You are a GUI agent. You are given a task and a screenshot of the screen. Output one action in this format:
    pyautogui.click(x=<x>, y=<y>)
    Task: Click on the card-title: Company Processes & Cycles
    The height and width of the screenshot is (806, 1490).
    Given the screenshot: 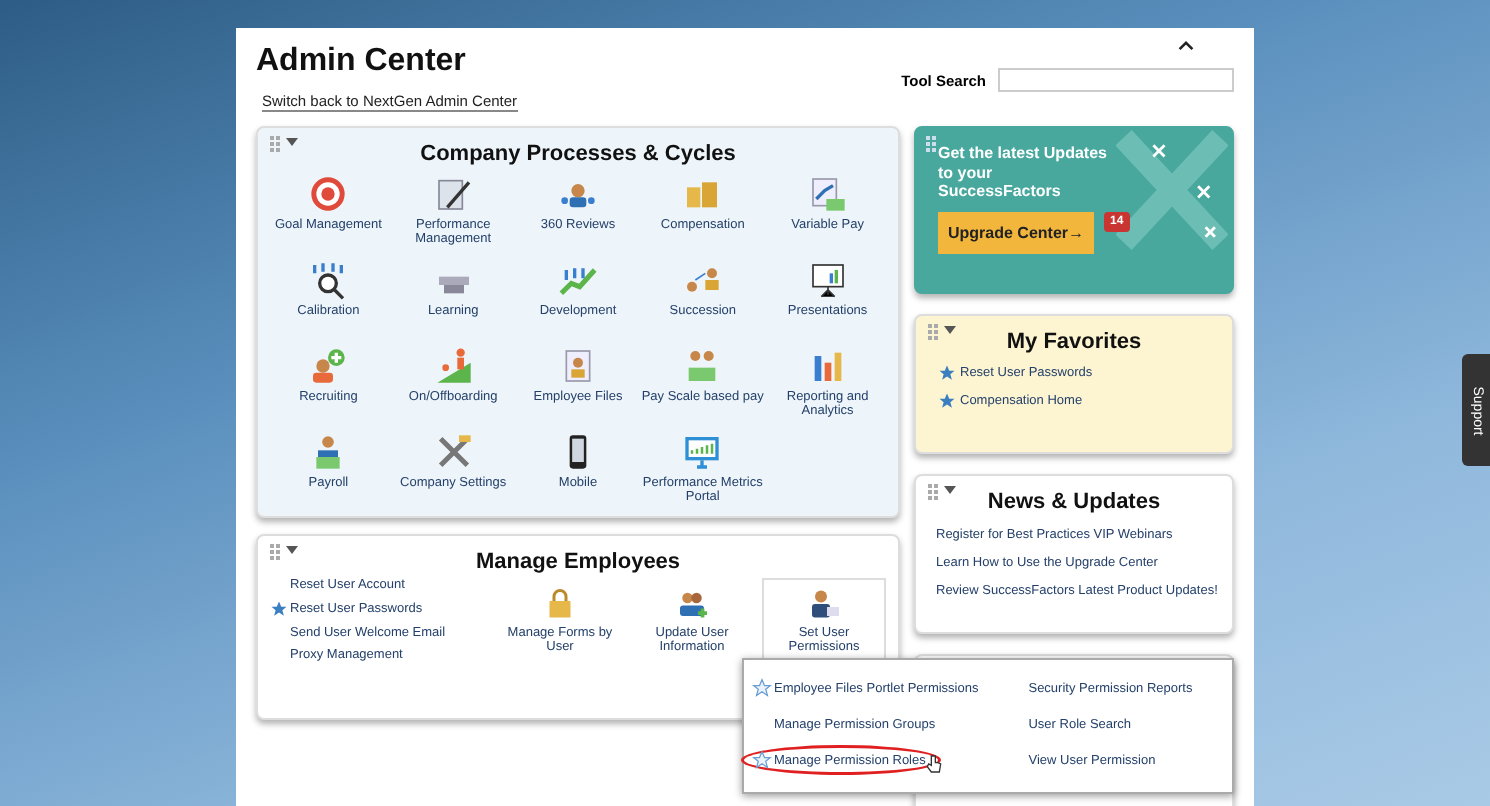 What is the action you would take?
    pyautogui.click(x=578, y=153)
    